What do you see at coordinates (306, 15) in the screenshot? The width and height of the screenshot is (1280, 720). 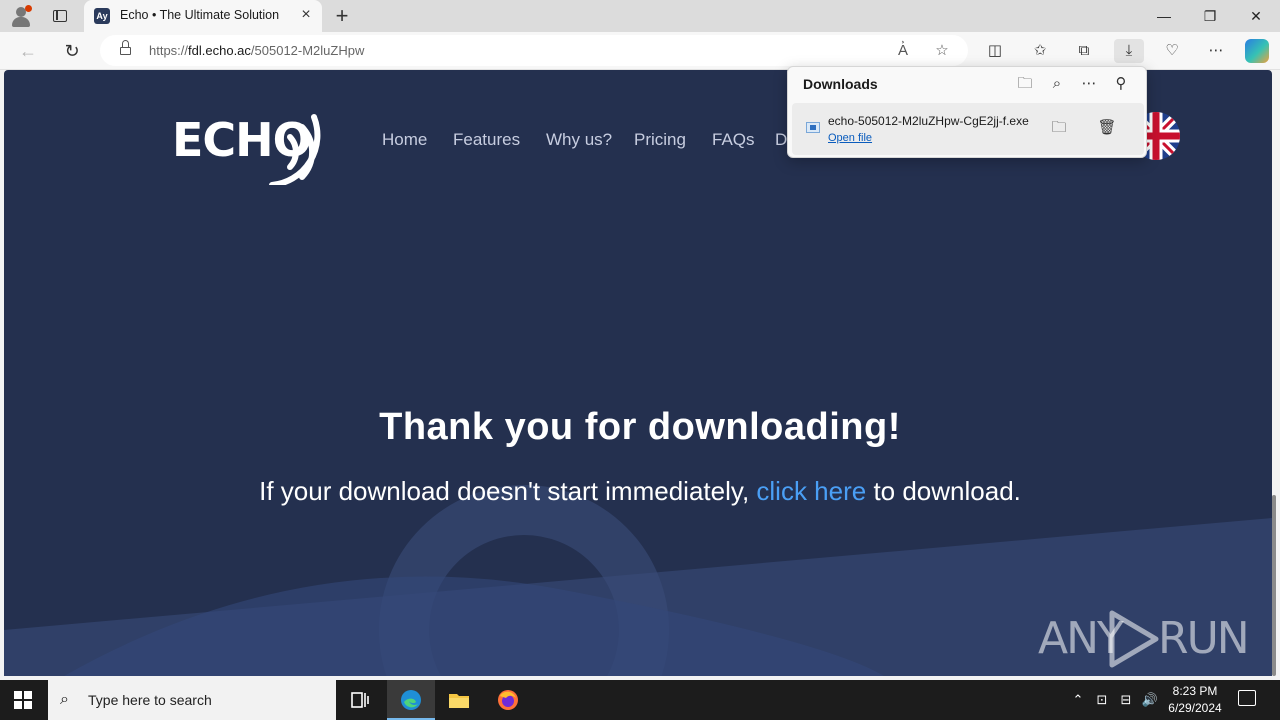 I see `close-tab-icon: ×` at bounding box center [306, 15].